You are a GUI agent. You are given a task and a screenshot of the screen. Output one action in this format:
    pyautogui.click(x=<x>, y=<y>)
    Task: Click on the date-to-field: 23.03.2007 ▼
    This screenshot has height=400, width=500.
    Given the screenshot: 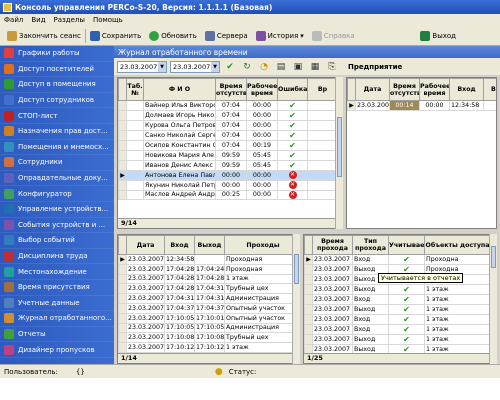 What is the action you would take?
    pyautogui.click(x=195, y=66)
    